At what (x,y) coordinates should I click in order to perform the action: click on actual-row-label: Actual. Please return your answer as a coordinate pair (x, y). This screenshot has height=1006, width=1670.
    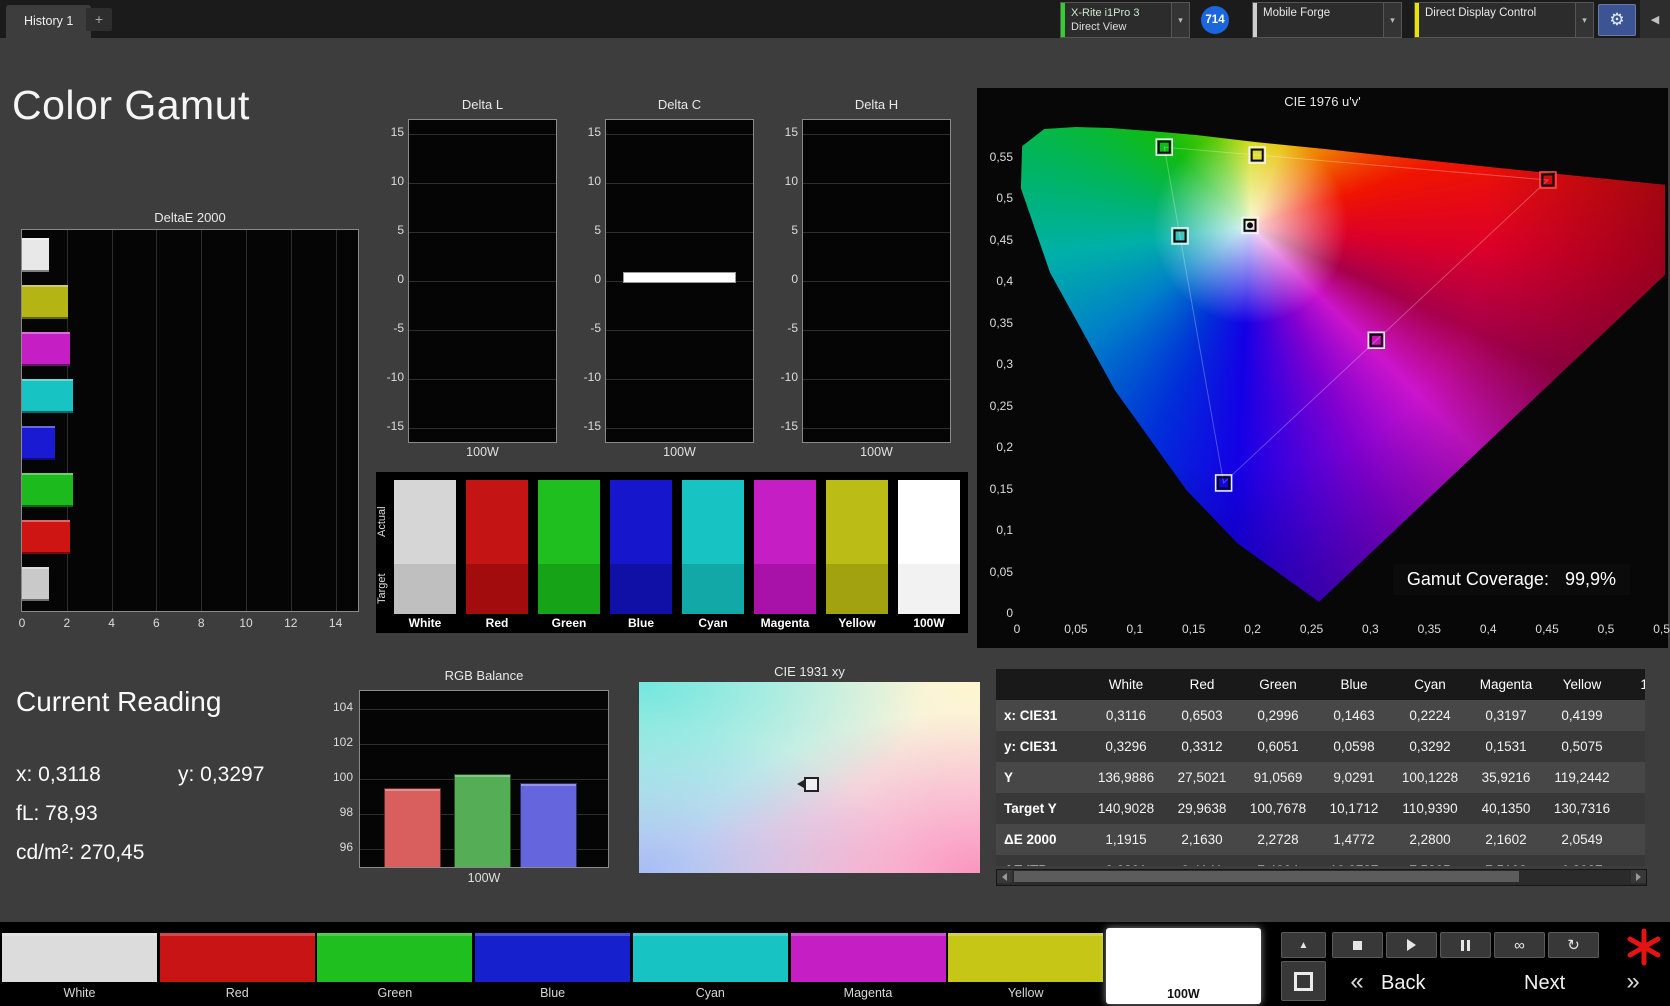
    Looking at the image, I should click on (382, 522).